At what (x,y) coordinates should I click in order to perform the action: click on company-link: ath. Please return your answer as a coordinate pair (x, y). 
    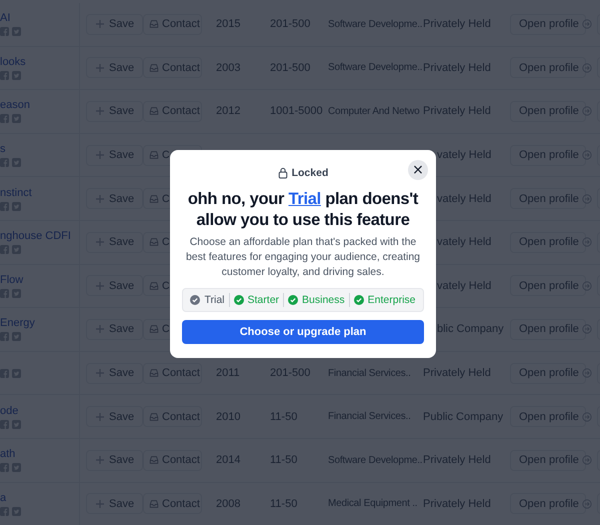
    Looking at the image, I should click on (8, 454).